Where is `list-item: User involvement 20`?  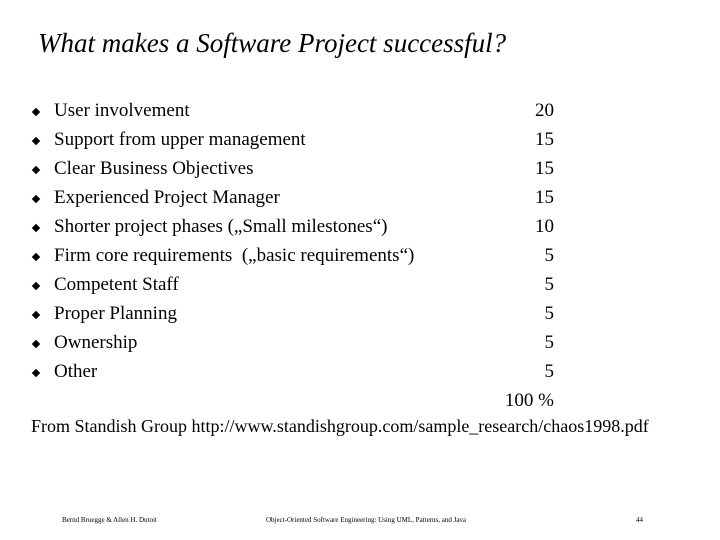 list-item: User involvement 20 is located at coordinates (360, 110).